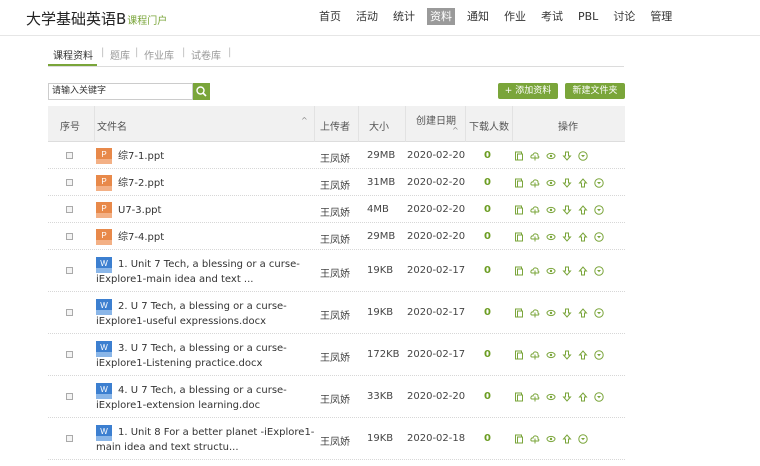 The width and height of the screenshot is (760, 466). I want to click on nav-item: 讨论, so click(624, 16).